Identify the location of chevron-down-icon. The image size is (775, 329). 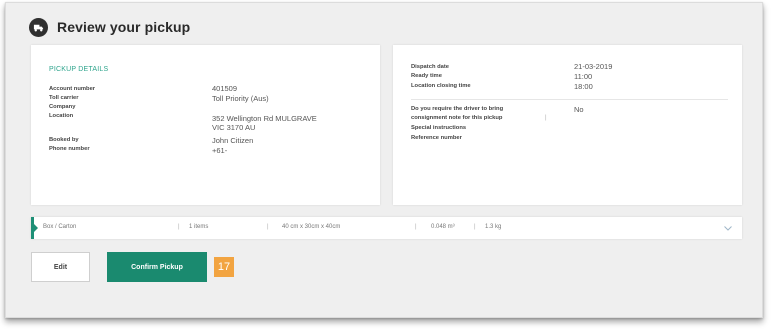
(728, 228).